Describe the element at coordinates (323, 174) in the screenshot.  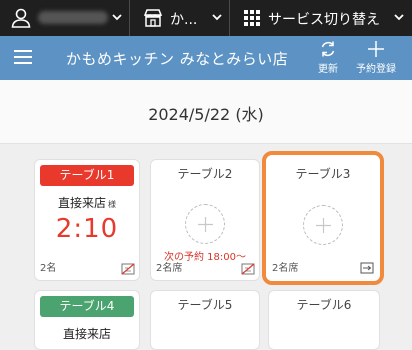
I see `table-name: テーブル3` at that location.